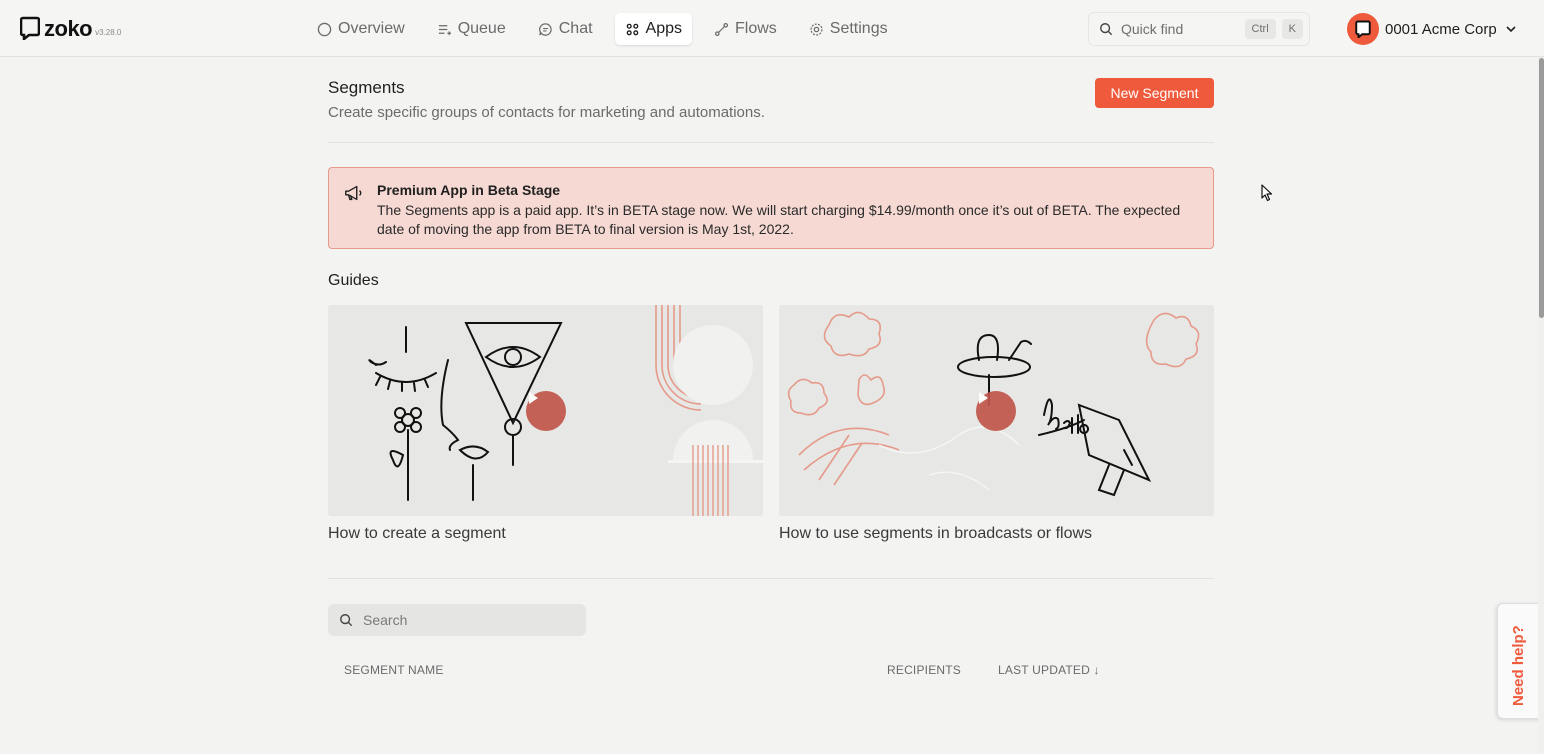  I want to click on segment-search-input, so click(463, 620).